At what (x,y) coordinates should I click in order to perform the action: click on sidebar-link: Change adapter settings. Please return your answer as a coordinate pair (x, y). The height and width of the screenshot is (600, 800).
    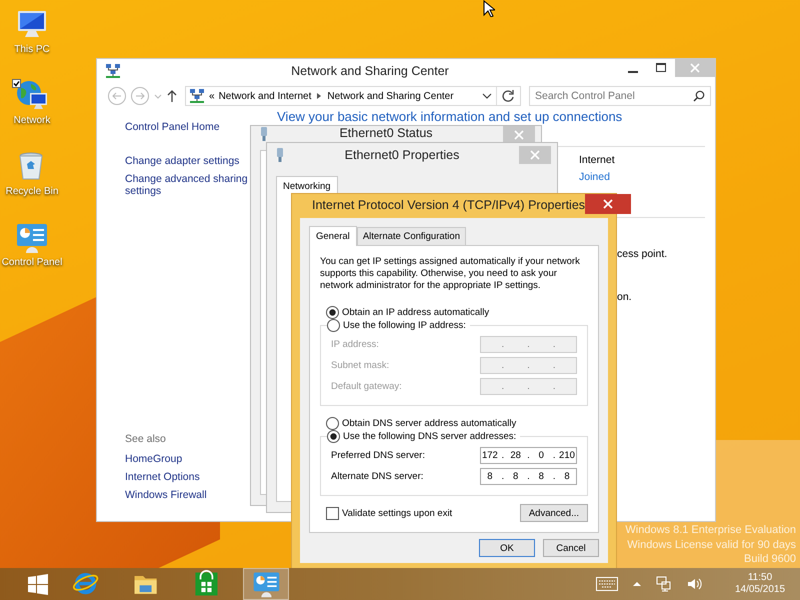
    Looking at the image, I should click on (187, 161).